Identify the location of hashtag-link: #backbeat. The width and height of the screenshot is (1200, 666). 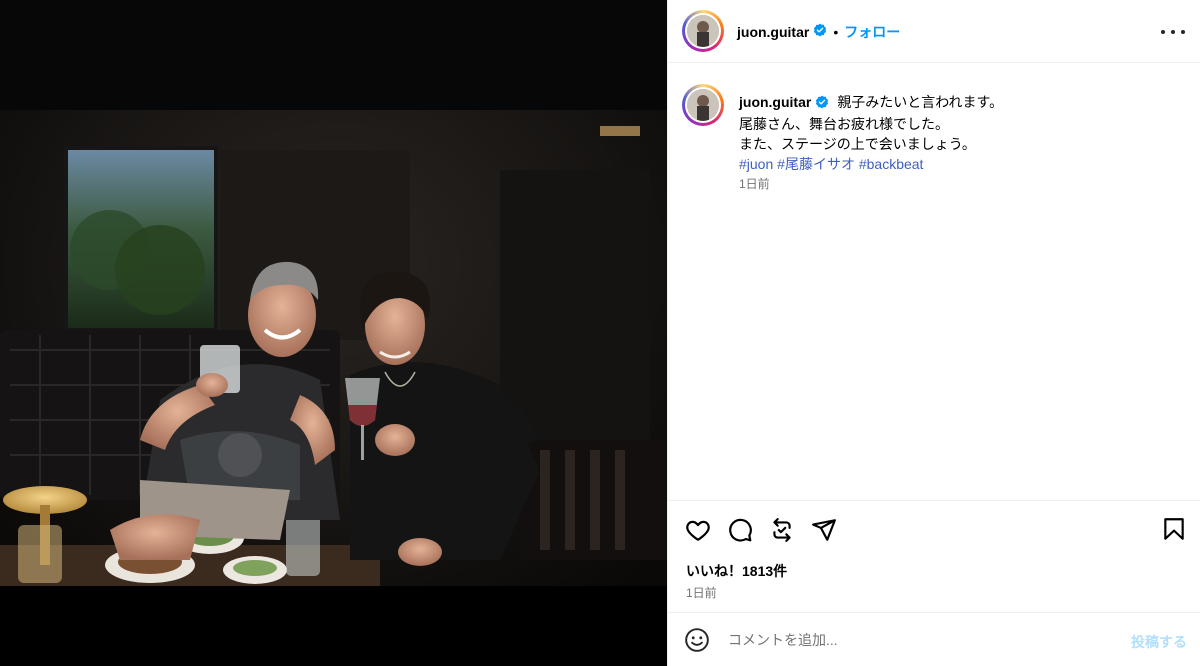
(891, 164).